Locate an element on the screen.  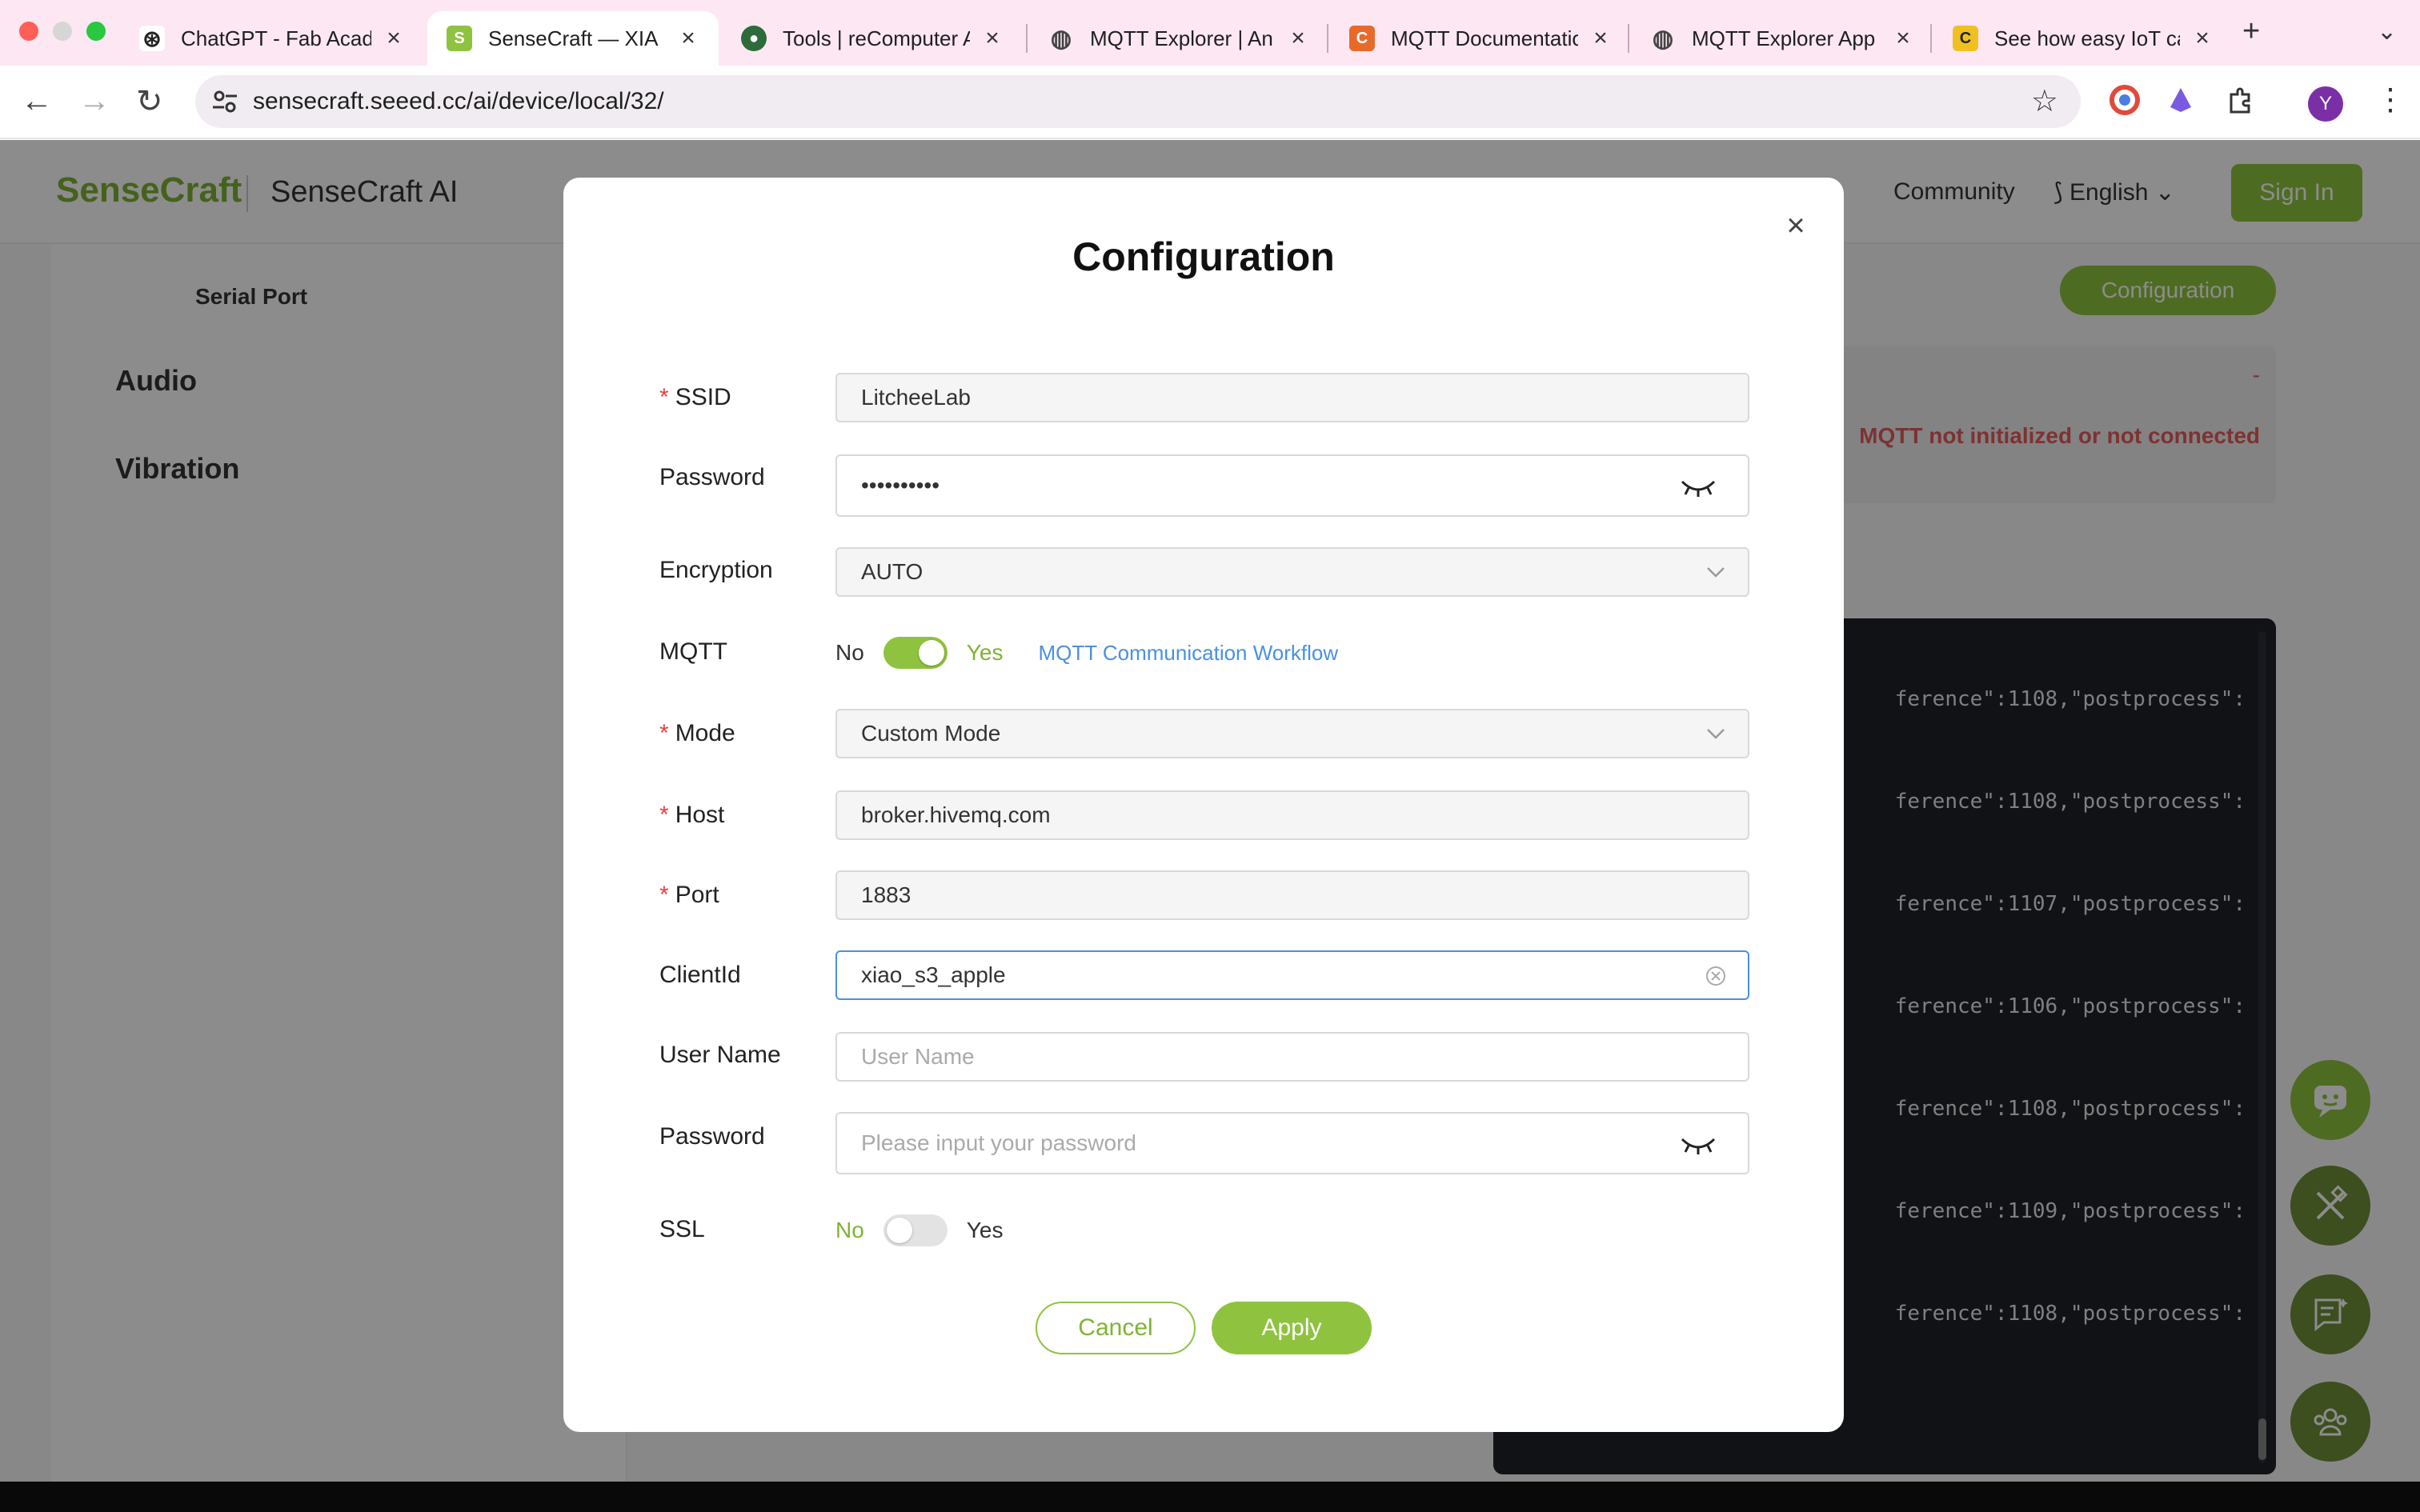
back-icon: ← is located at coordinates (37, 101).